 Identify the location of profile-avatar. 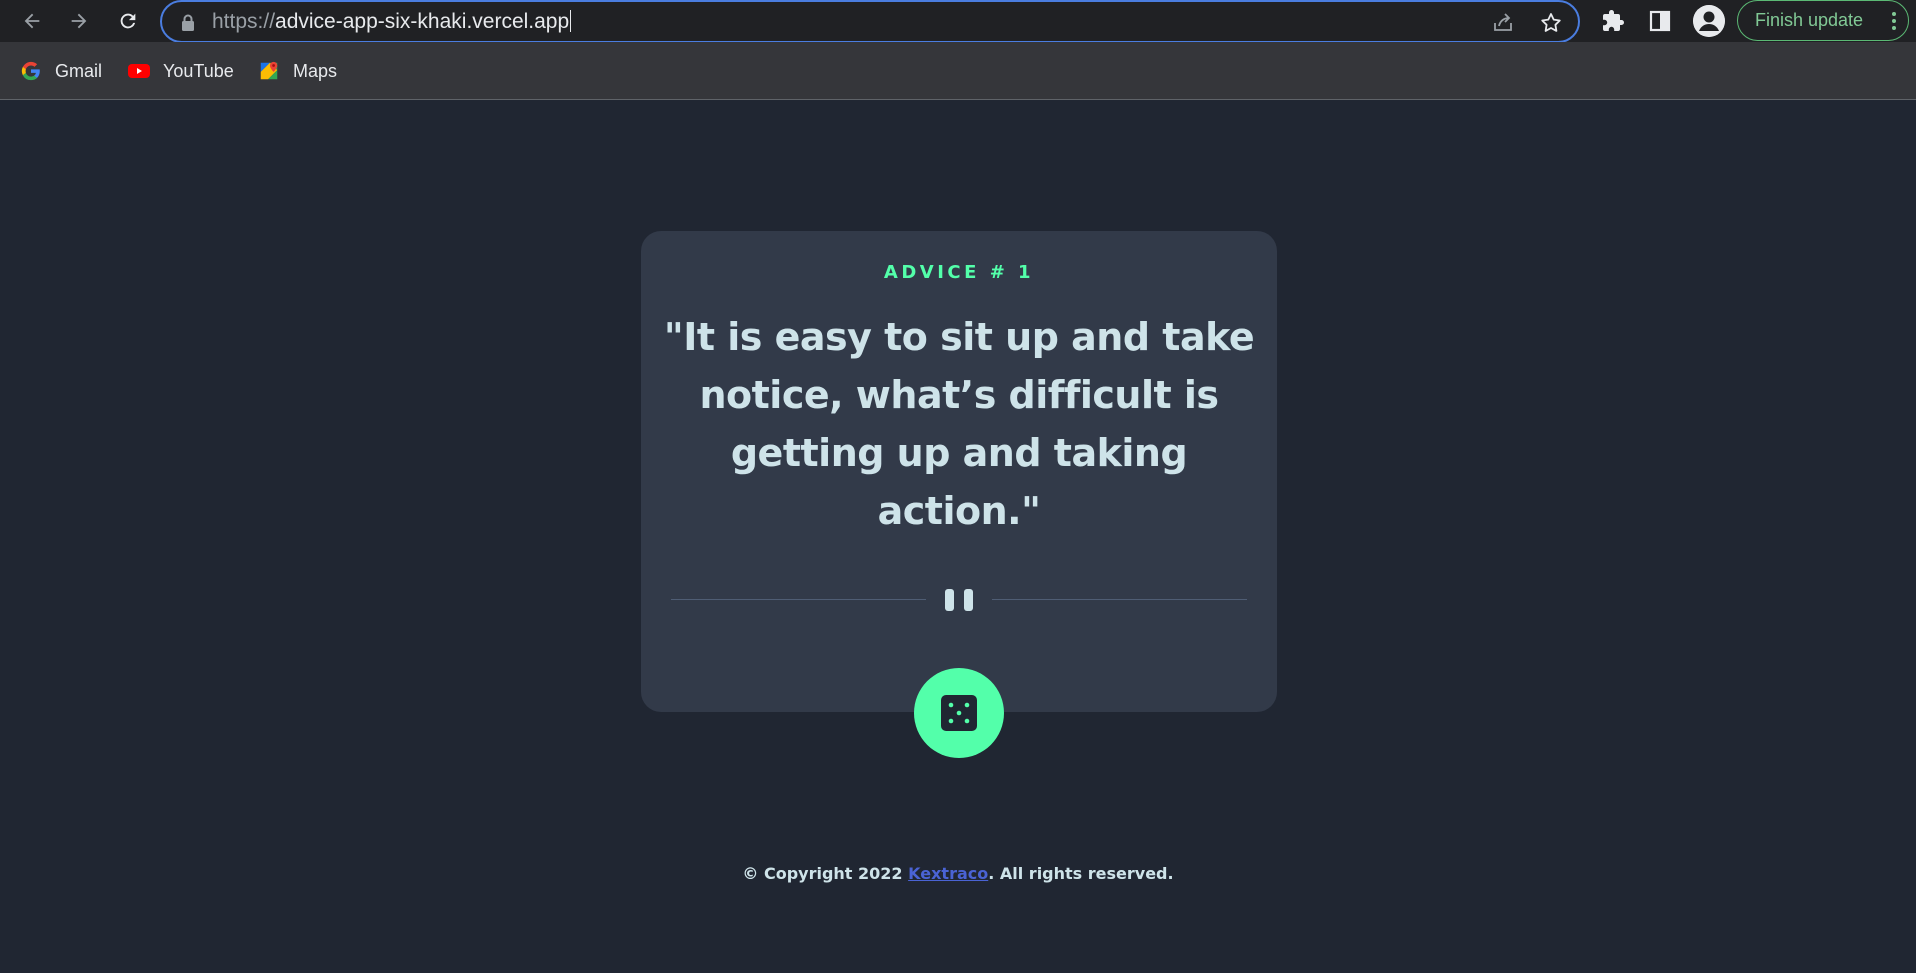
(1709, 21).